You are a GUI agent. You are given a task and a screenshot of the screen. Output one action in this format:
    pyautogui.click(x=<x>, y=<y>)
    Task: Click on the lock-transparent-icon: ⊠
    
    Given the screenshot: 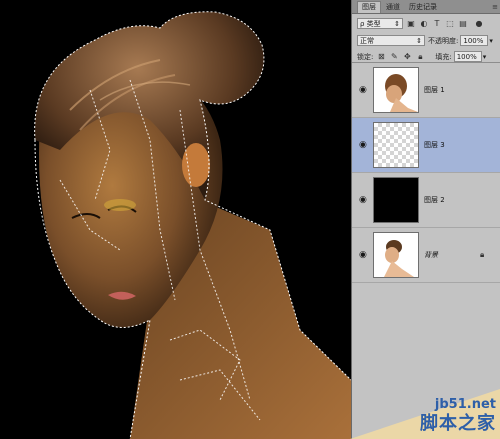 What is the action you would take?
    pyautogui.click(x=381, y=57)
    